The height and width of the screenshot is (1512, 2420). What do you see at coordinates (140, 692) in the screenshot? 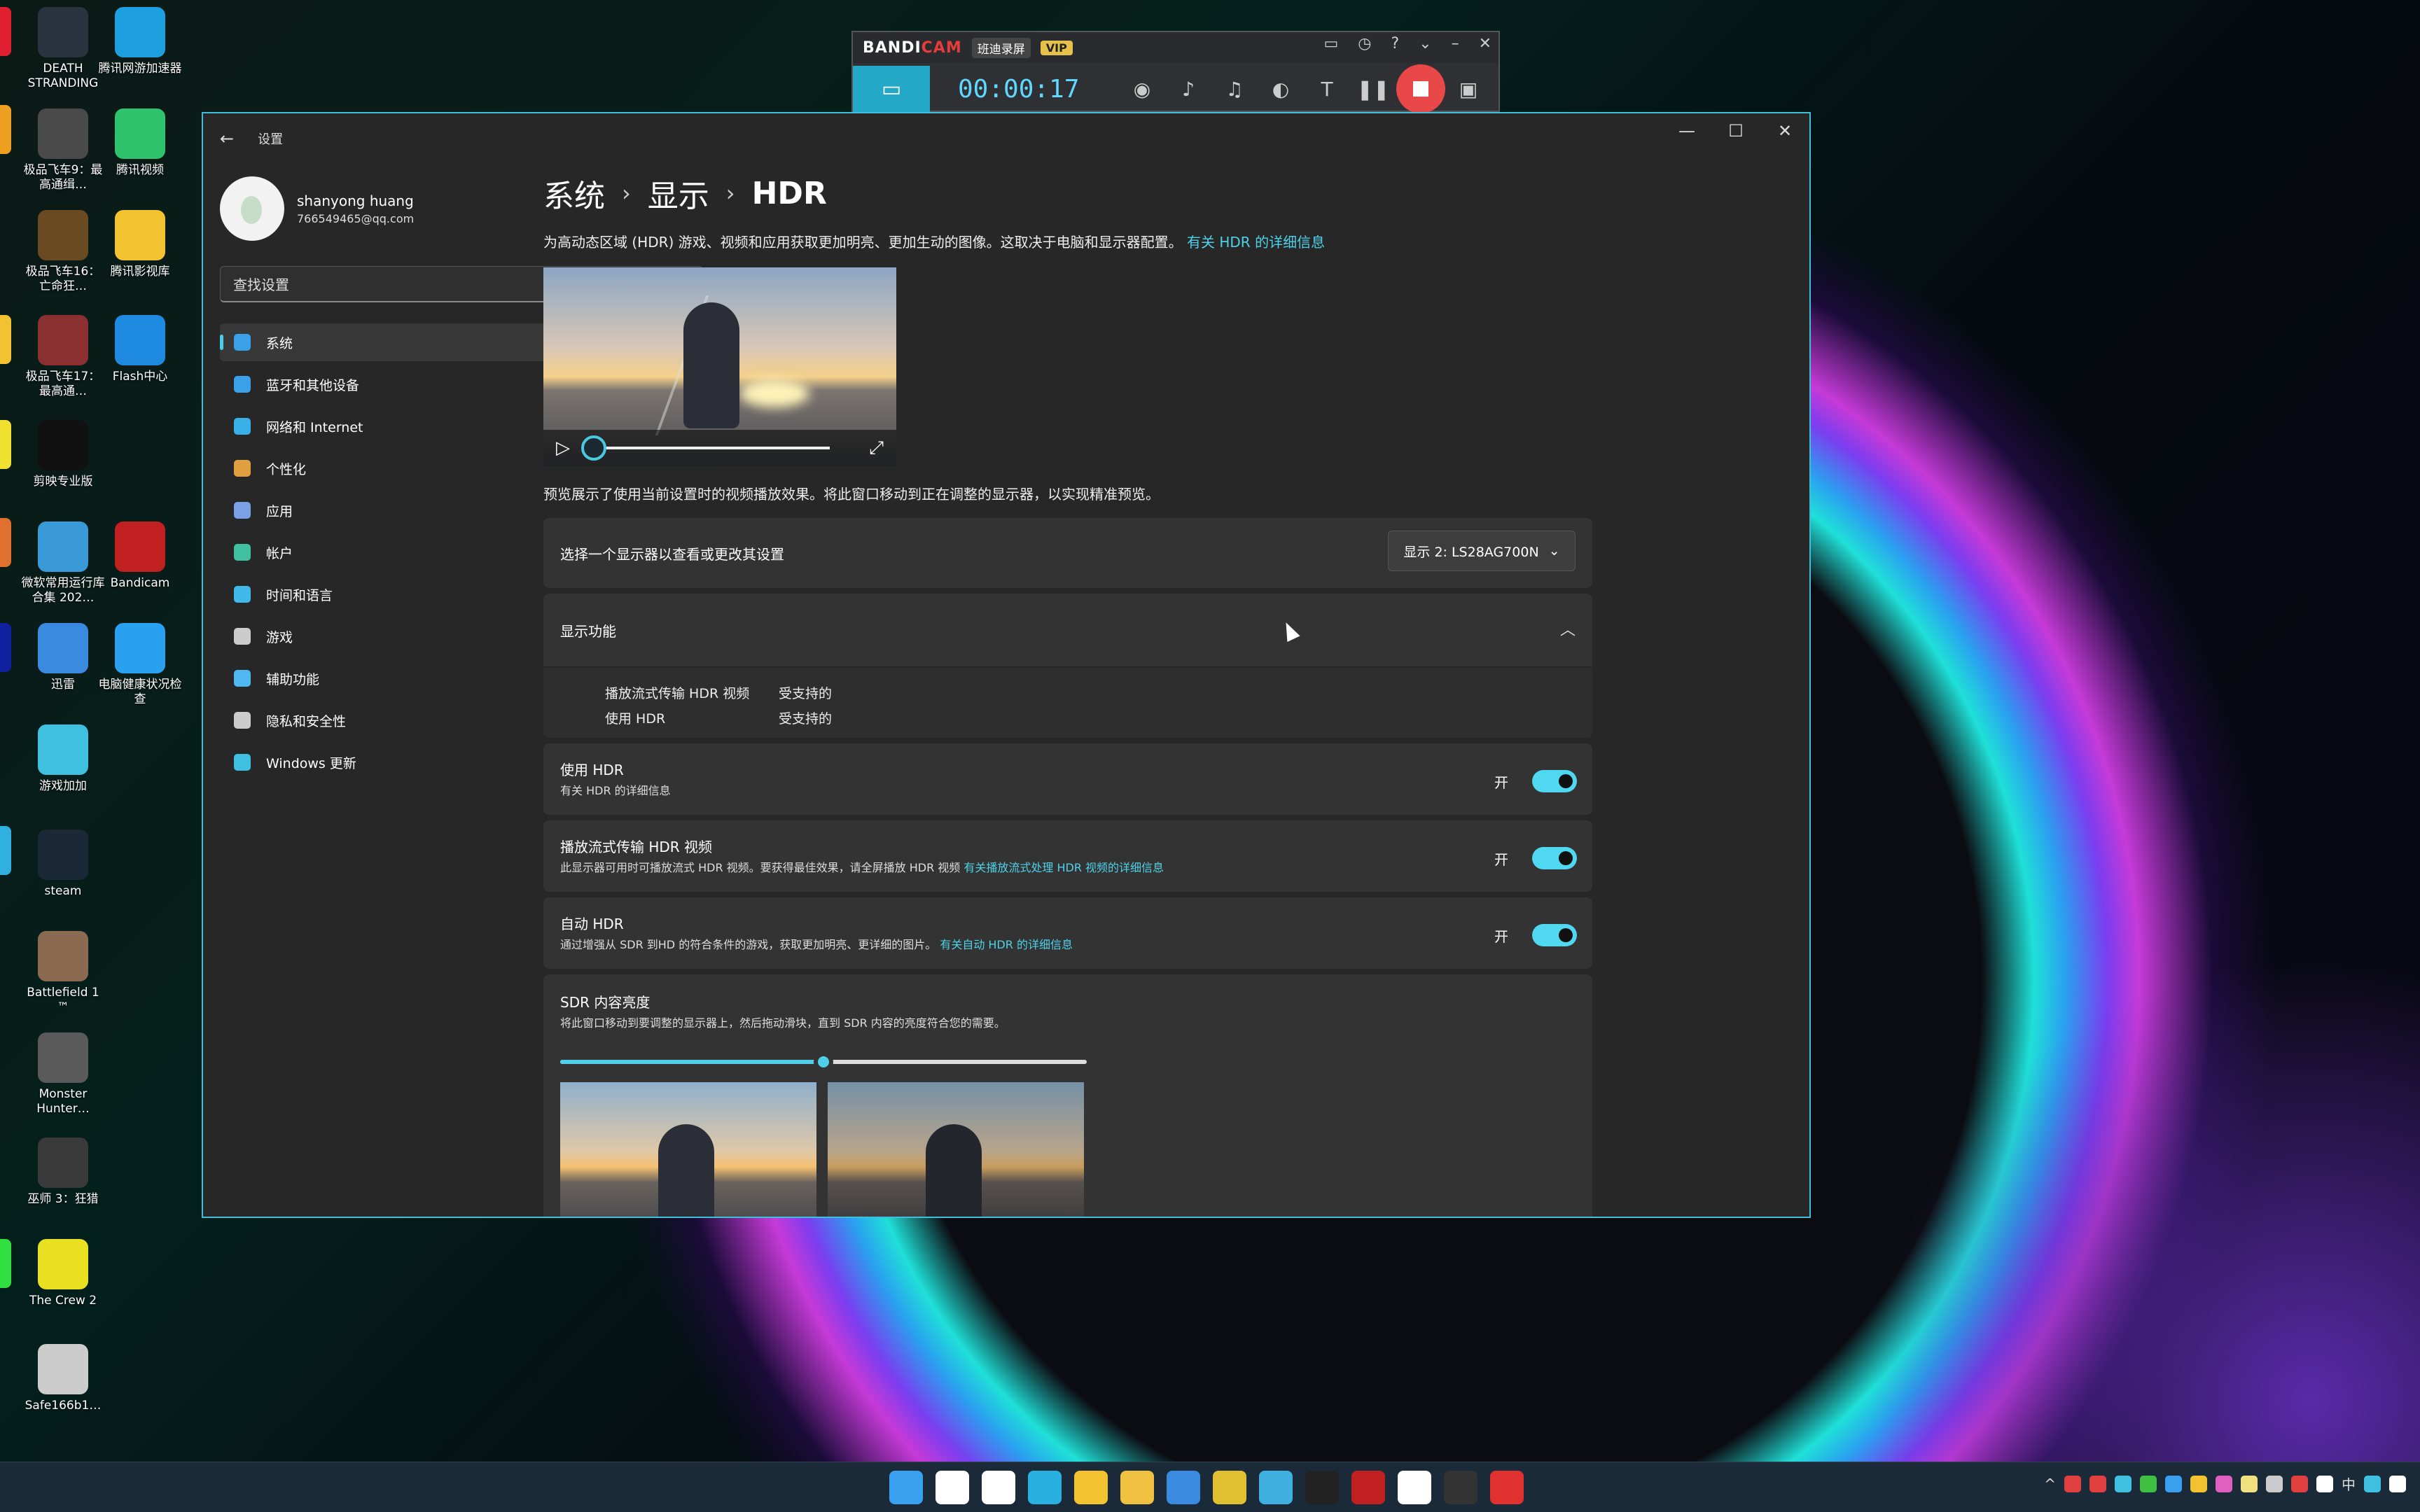
I see `desktop-icon-label: 电脑健康状况检查` at bounding box center [140, 692].